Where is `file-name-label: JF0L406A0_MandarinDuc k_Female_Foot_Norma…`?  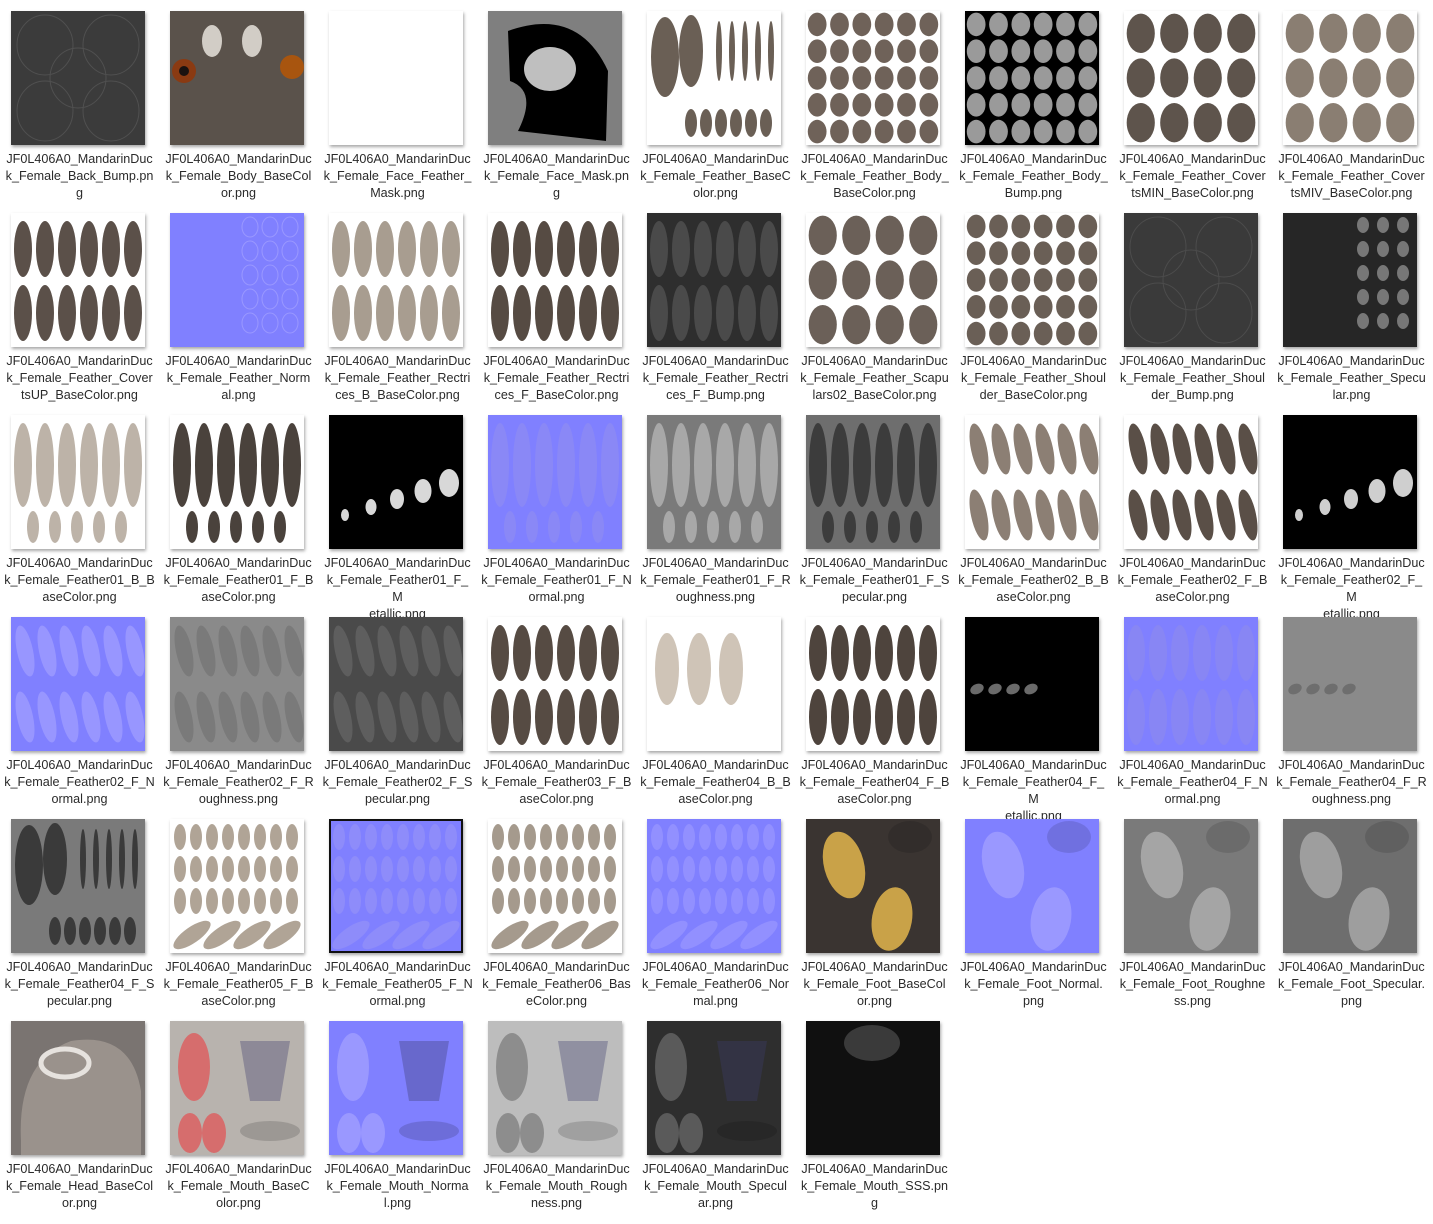 file-name-label: JF0L406A0_MandarinDuc k_Female_Foot_Norma… is located at coordinates (1033, 984).